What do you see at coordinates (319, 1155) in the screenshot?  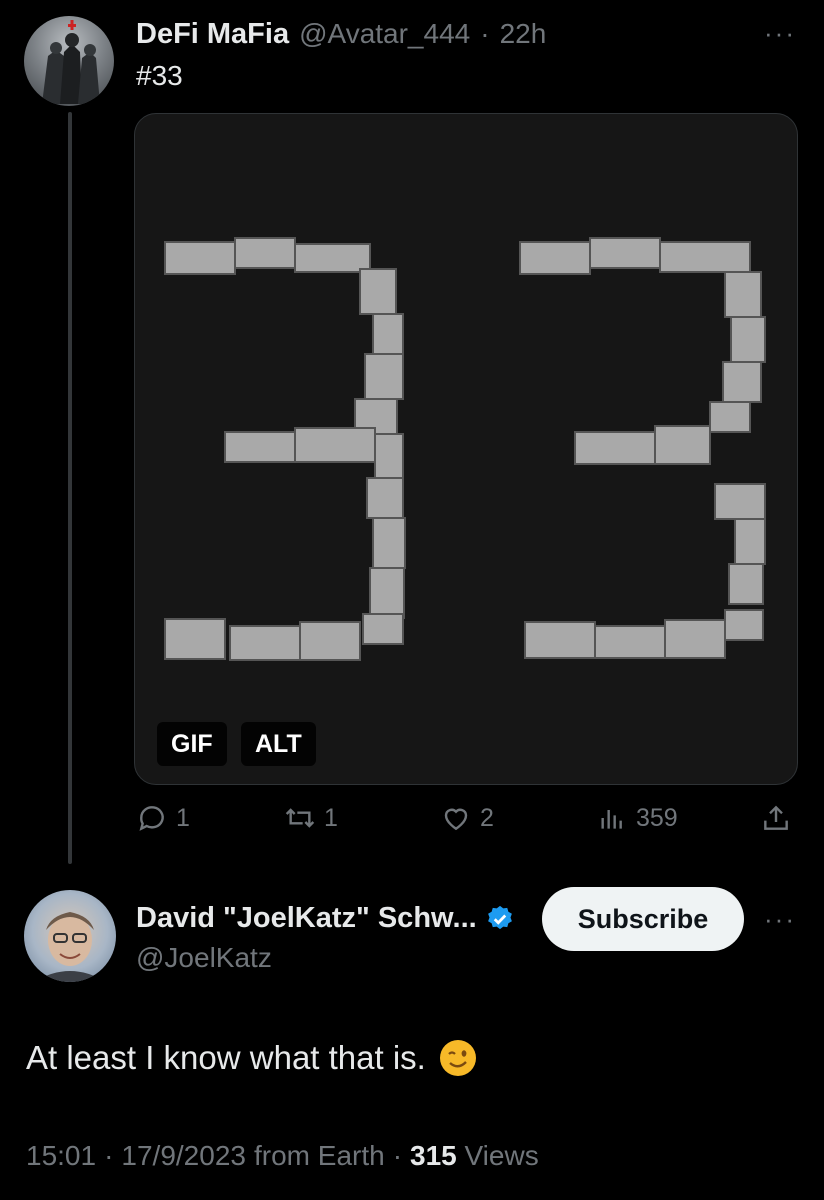 I see `reply-source: from Earth` at bounding box center [319, 1155].